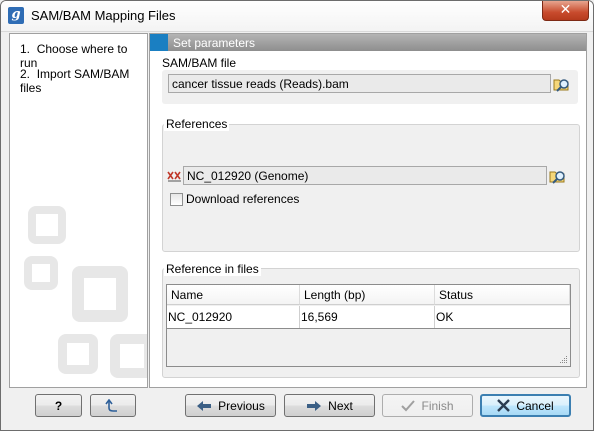 The image size is (594, 431). I want to click on cell-length: 16,569, so click(367, 317).